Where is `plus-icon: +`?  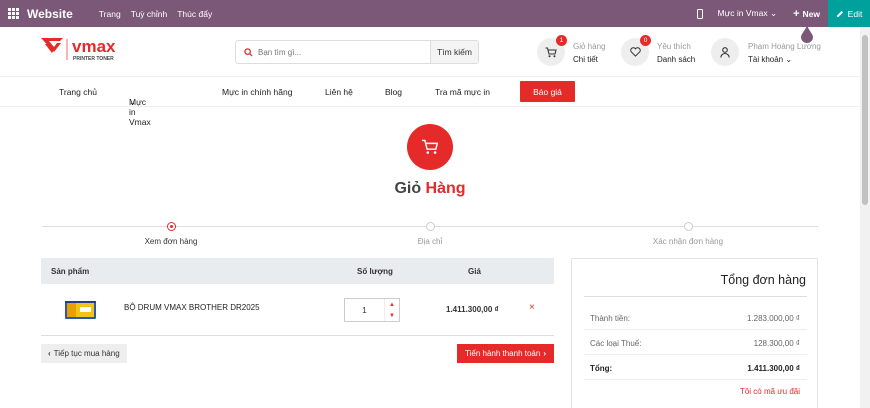 plus-icon: + is located at coordinates (796, 13).